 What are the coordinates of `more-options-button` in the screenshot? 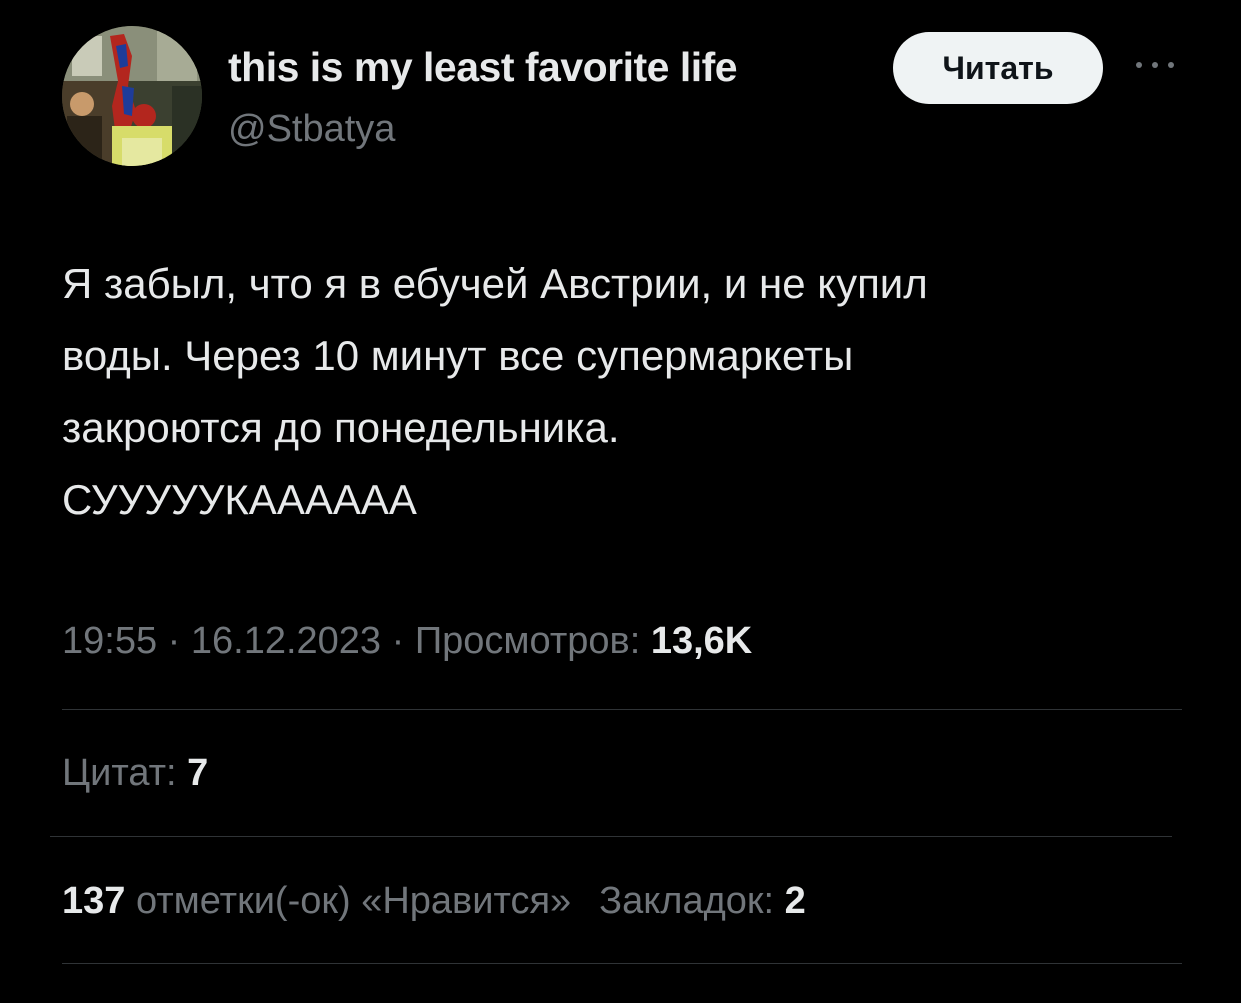 It's located at (1155, 65).